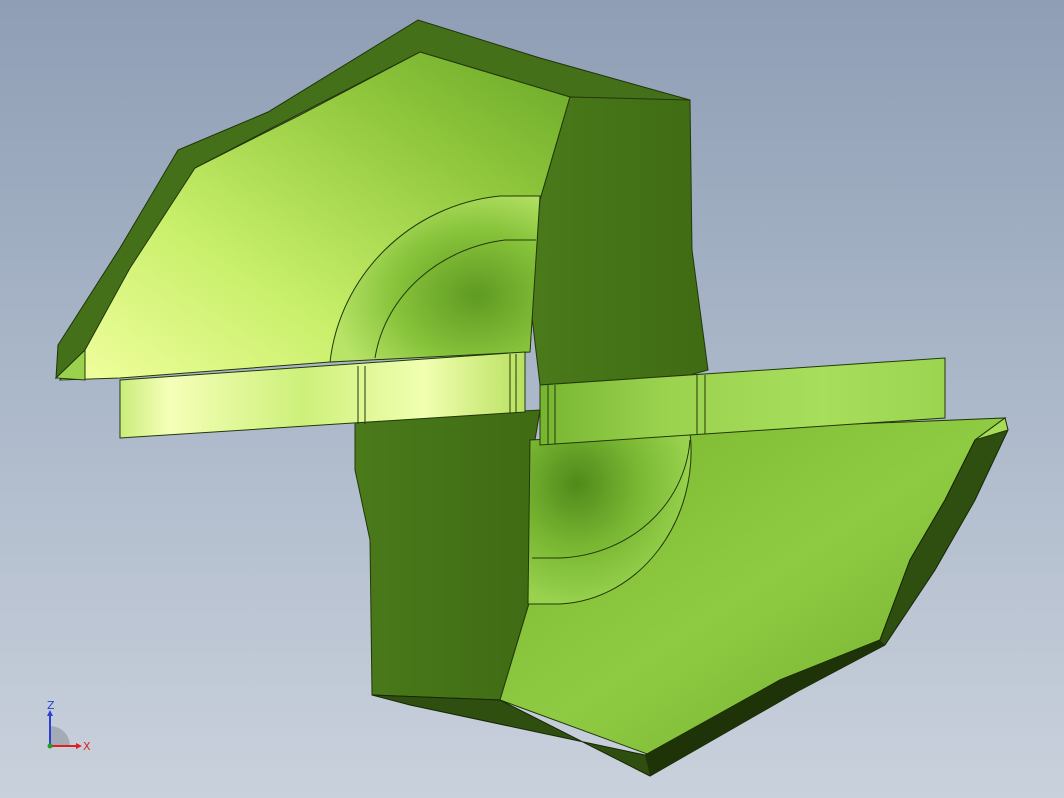 This screenshot has width=1064, height=798. Describe the element at coordinates (60, 736) in the screenshot. I see `triad-y-sector` at that location.